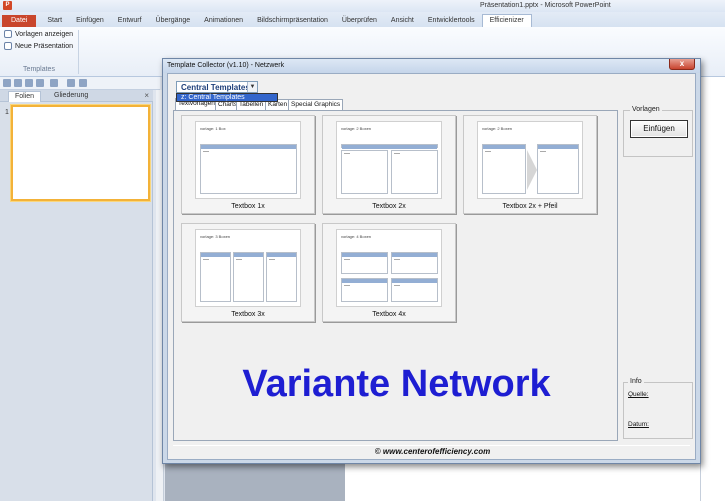  Describe the element at coordinates (638, 394) in the screenshot. I see `source-label: Quelle:` at that location.